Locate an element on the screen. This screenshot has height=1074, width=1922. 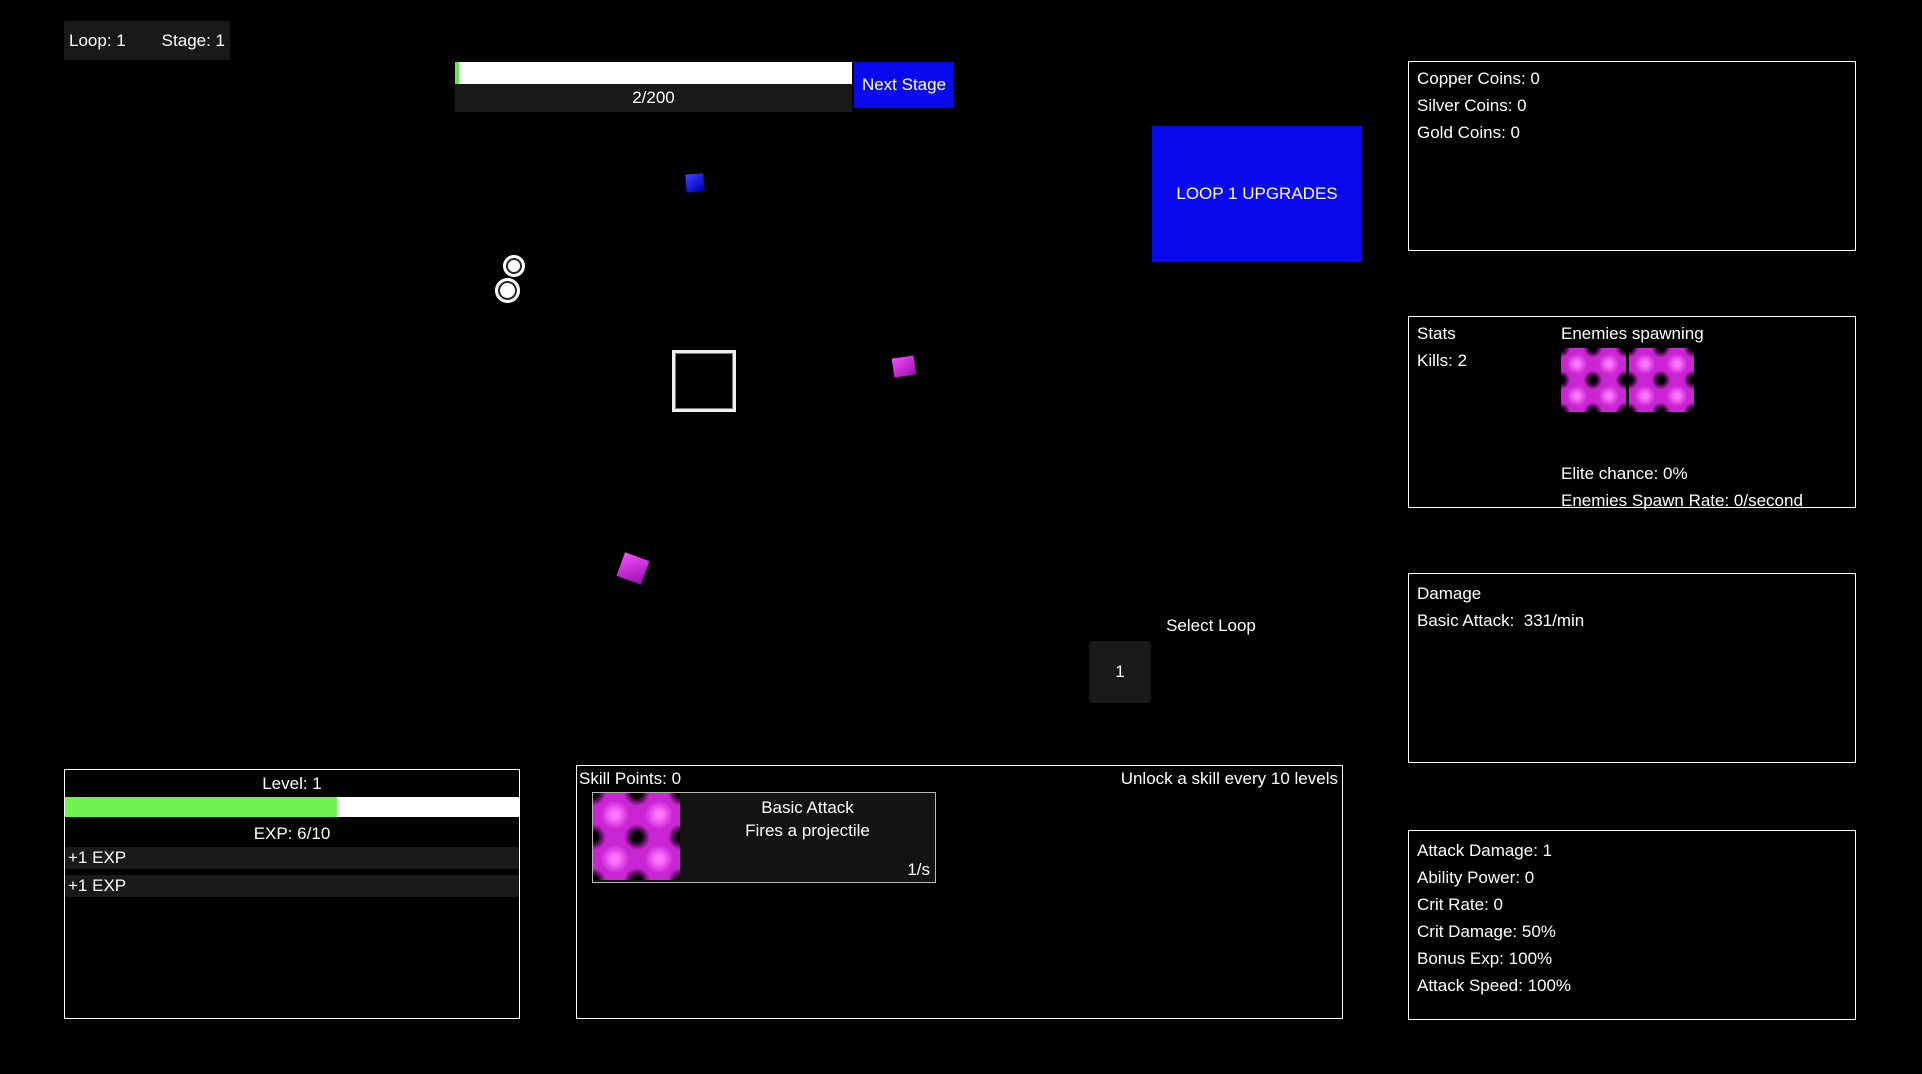
gold-coins-label: Gold Coins: 0 is located at coordinates (1468, 132).